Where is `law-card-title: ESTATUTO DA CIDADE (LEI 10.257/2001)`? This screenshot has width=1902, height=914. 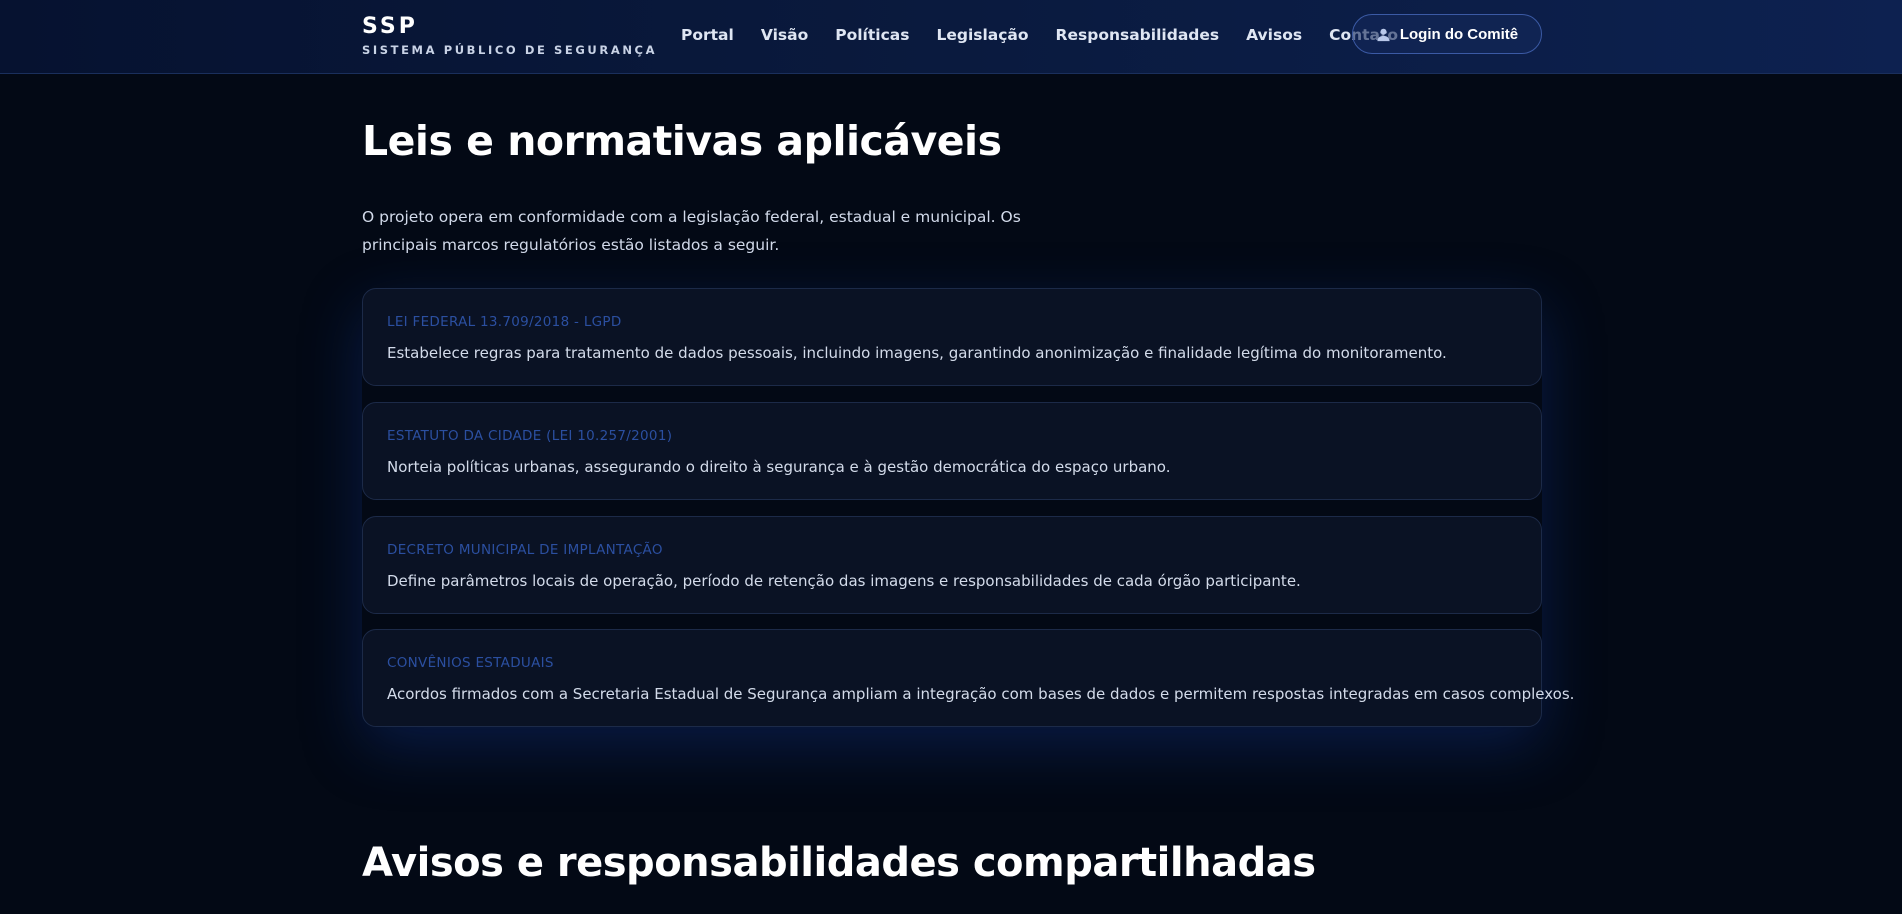
law-card-title: ESTATUTO DA CIDADE (LEI 10.257/2001) is located at coordinates (530, 436).